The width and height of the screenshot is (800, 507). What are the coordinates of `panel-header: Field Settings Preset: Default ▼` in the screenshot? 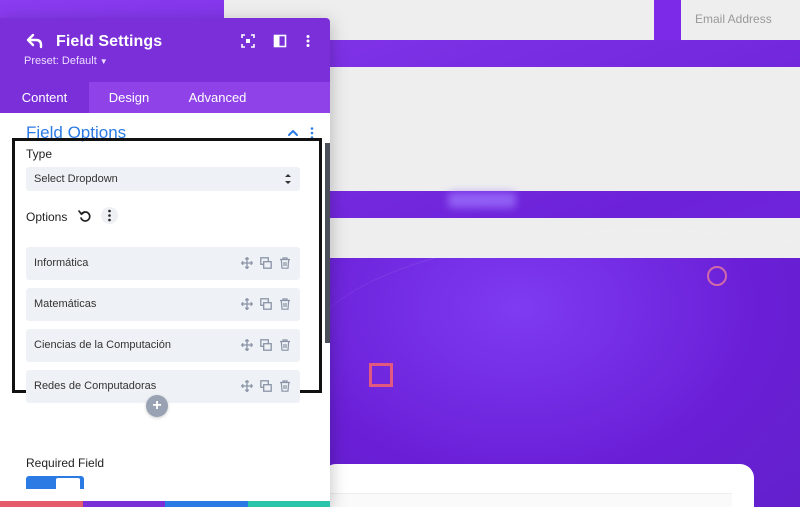 It's located at (165, 50).